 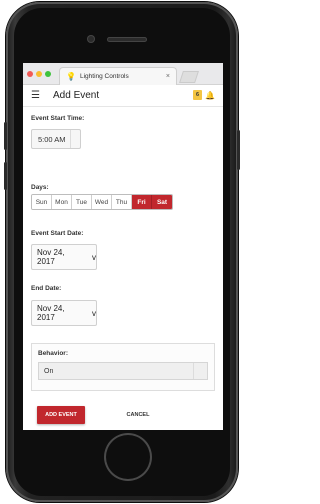 What do you see at coordinates (51, 313) in the screenshot?
I see `end-date-value: Nov 24, 2017` at bounding box center [51, 313].